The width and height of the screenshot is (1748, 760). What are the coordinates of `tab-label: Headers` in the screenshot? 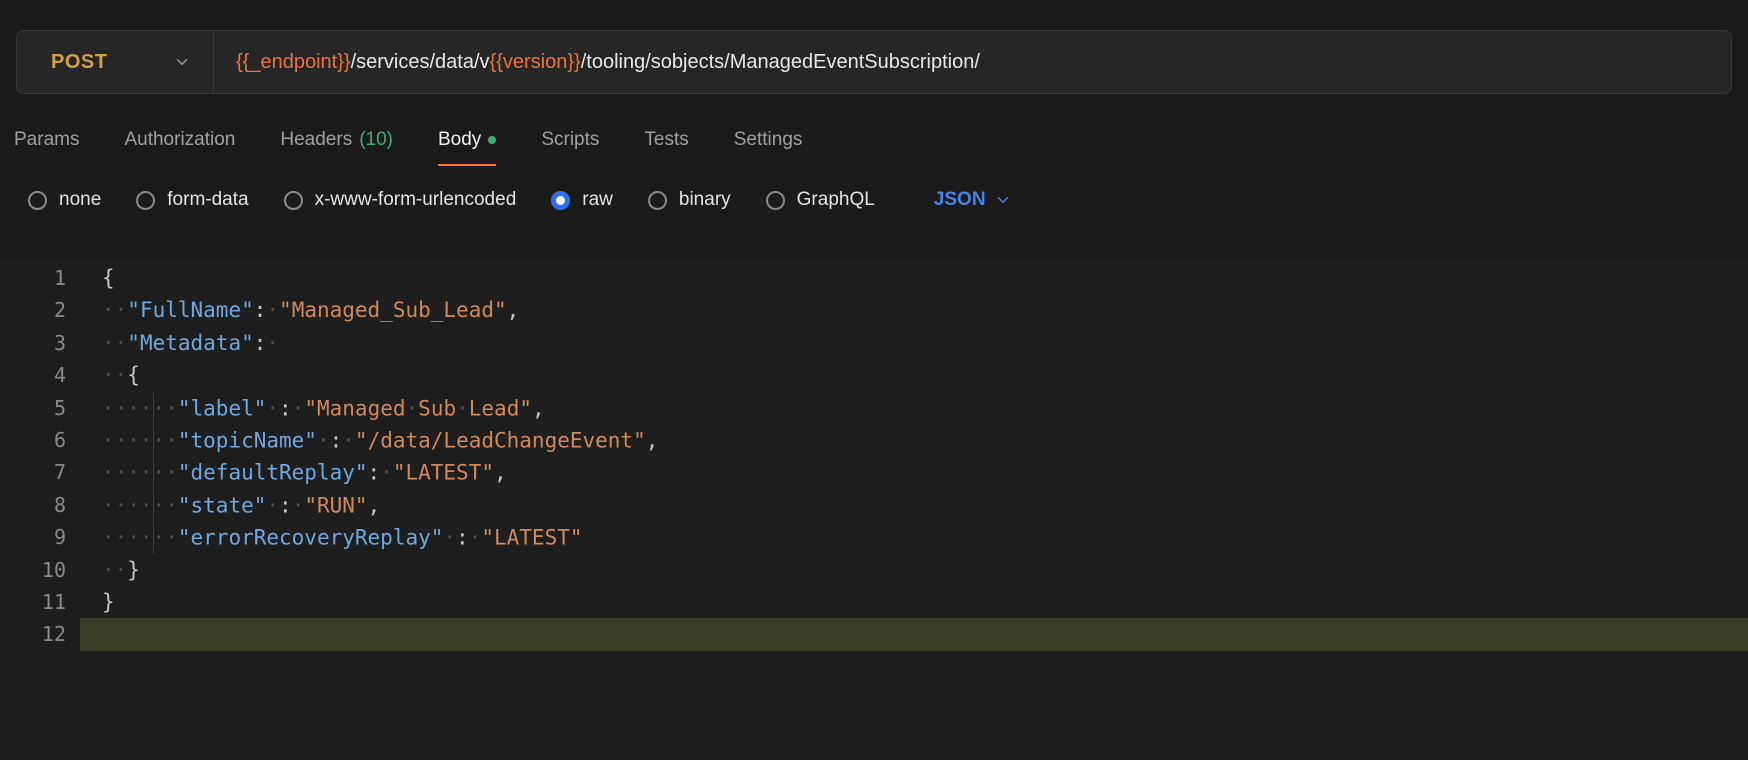 It's located at (316, 139).